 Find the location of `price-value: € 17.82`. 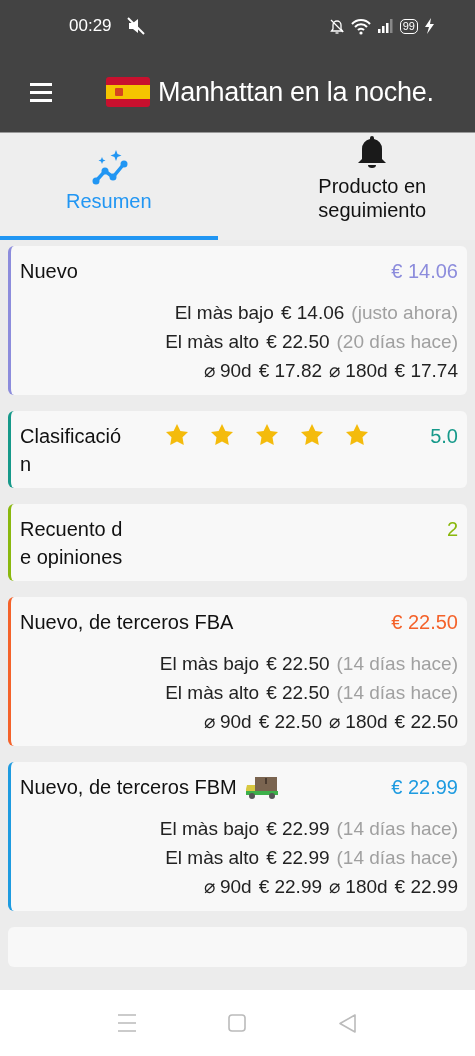

price-value: € 17.82 is located at coordinates (290, 371).